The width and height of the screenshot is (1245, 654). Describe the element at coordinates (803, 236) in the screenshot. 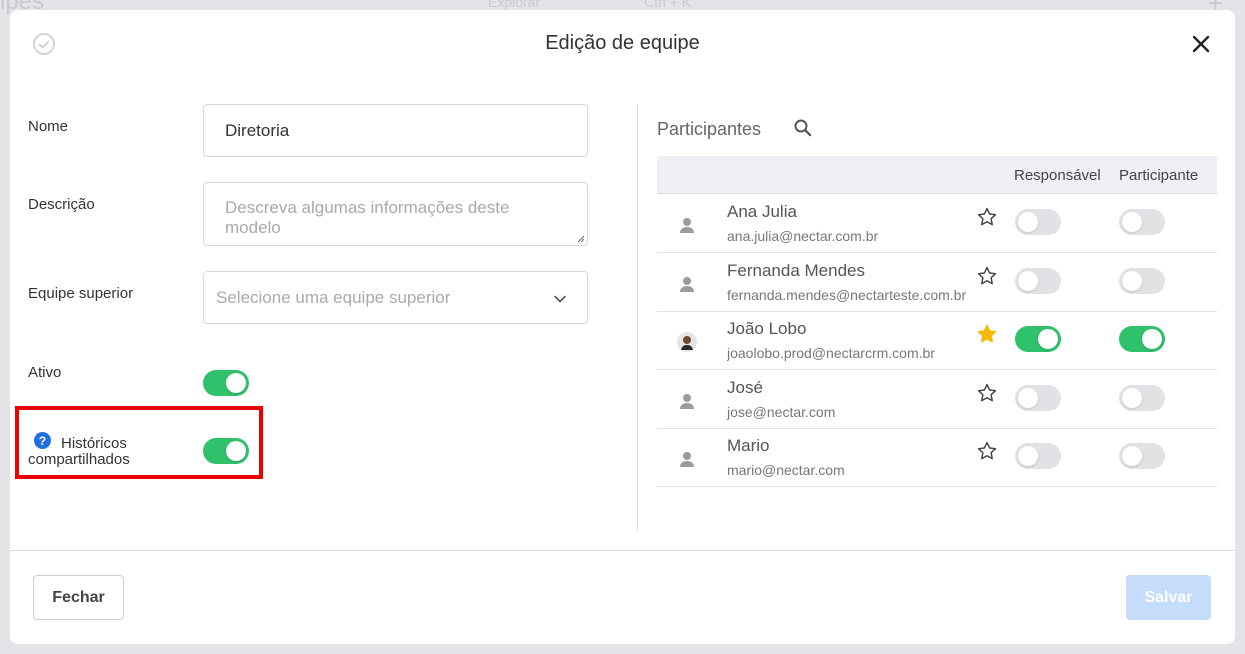

I see `participant-email: ana.julia@nectar.com.br` at that location.